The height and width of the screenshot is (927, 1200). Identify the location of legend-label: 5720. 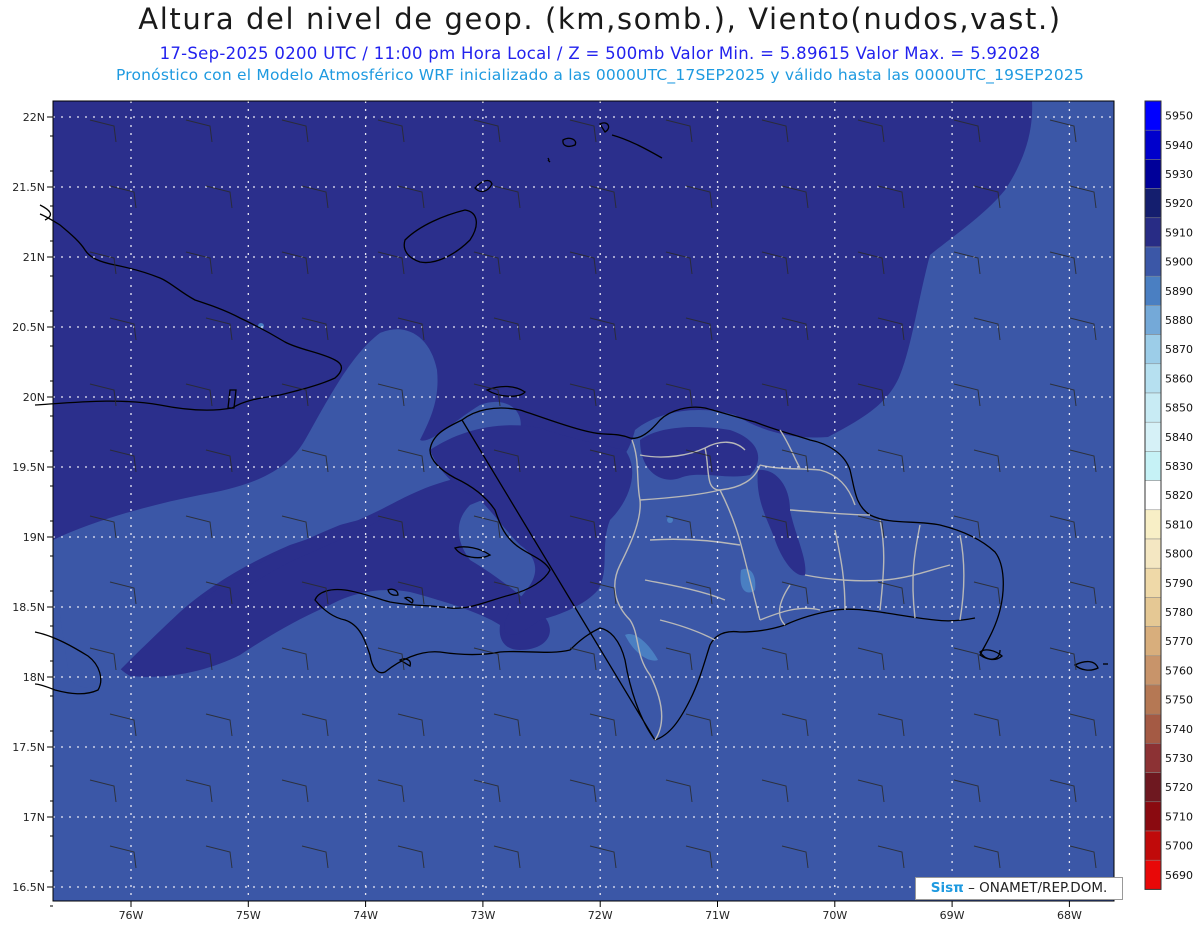
(1179, 787).